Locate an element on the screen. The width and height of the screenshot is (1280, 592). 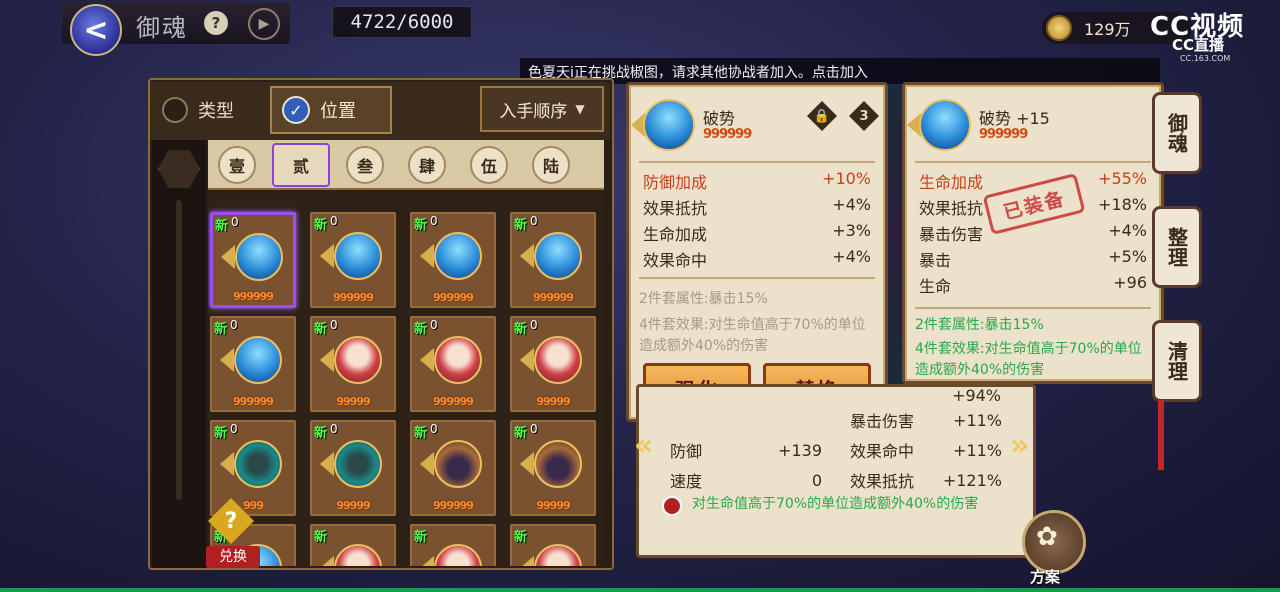
back-button: < is located at coordinates (96, 30).